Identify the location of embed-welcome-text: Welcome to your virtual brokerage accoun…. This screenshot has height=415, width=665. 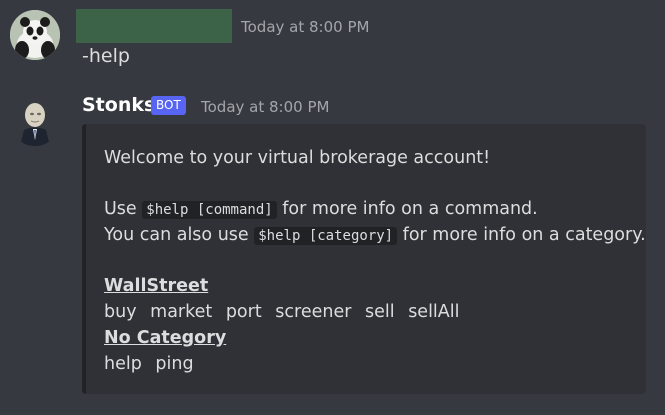
(297, 158).